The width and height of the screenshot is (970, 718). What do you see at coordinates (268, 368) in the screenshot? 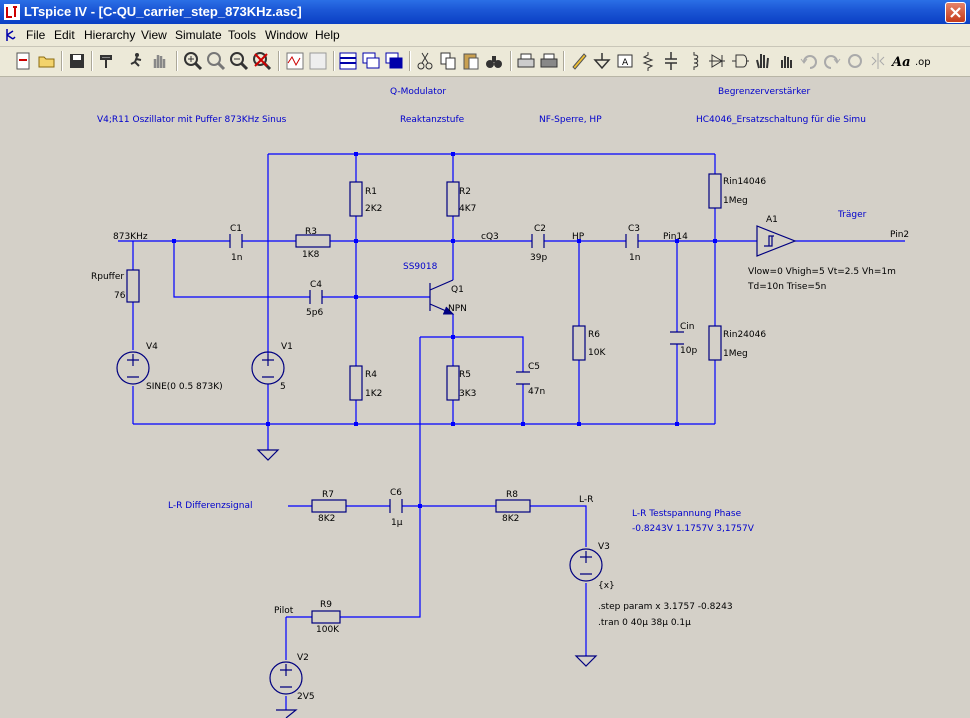
I see `voltage-source-v1` at bounding box center [268, 368].